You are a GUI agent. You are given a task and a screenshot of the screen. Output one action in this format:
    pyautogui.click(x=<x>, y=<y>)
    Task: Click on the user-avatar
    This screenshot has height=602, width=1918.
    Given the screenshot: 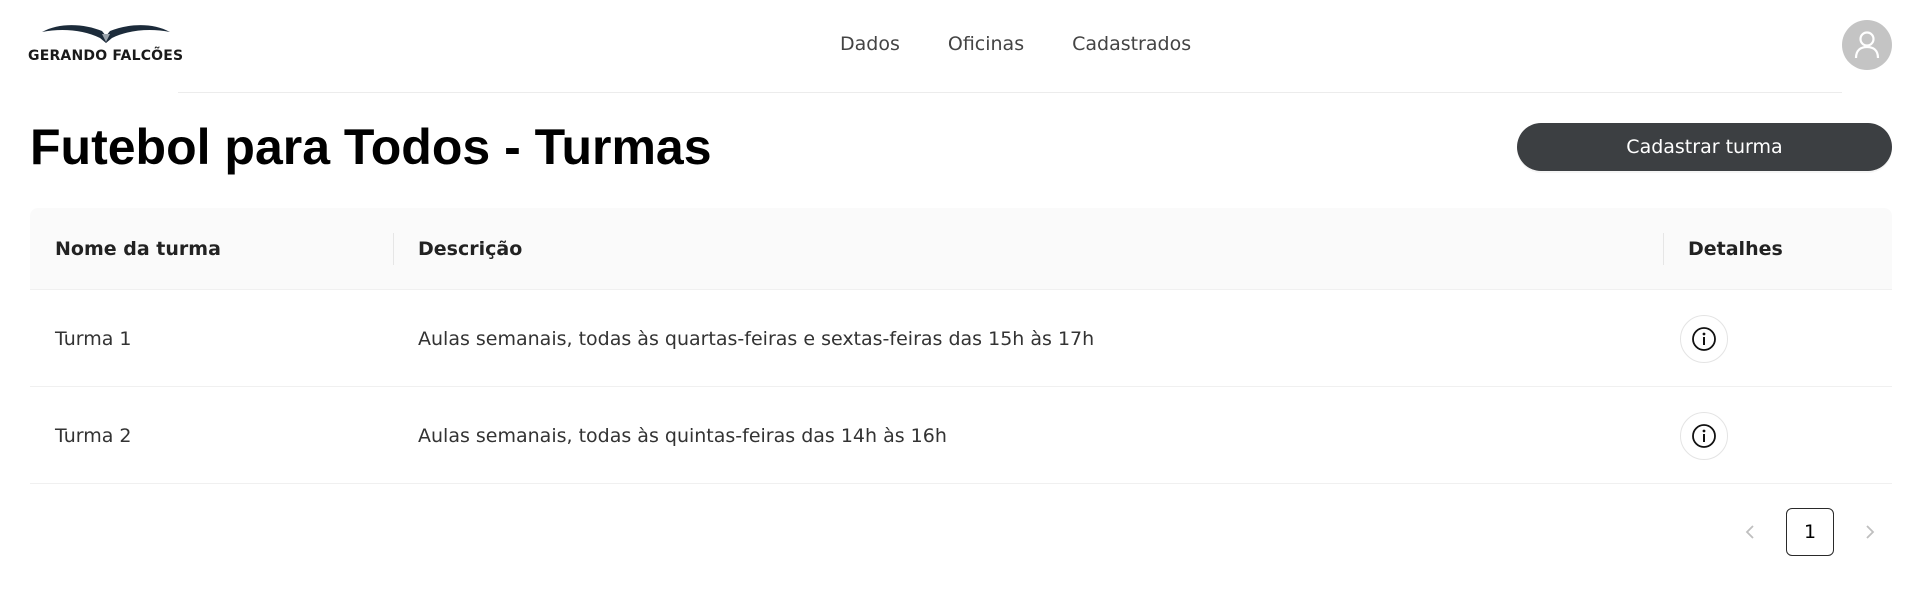 What is the action you would take?
    pyautogui.click(x=1867, y=45)
    